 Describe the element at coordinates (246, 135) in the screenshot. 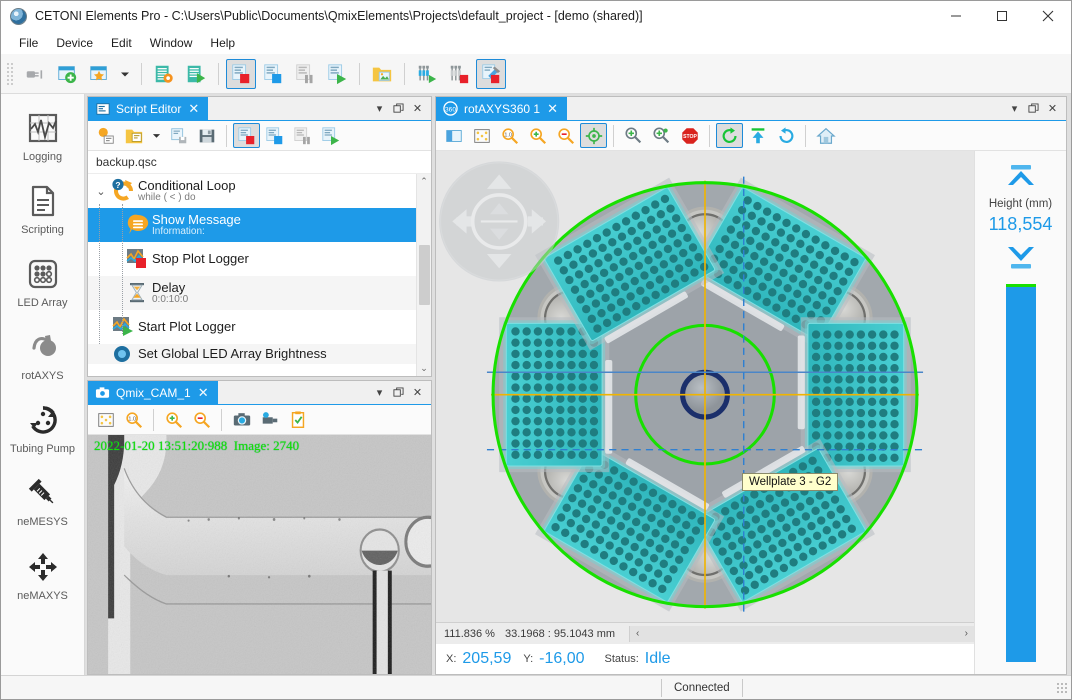

I see `script-stop-icon` at that location.